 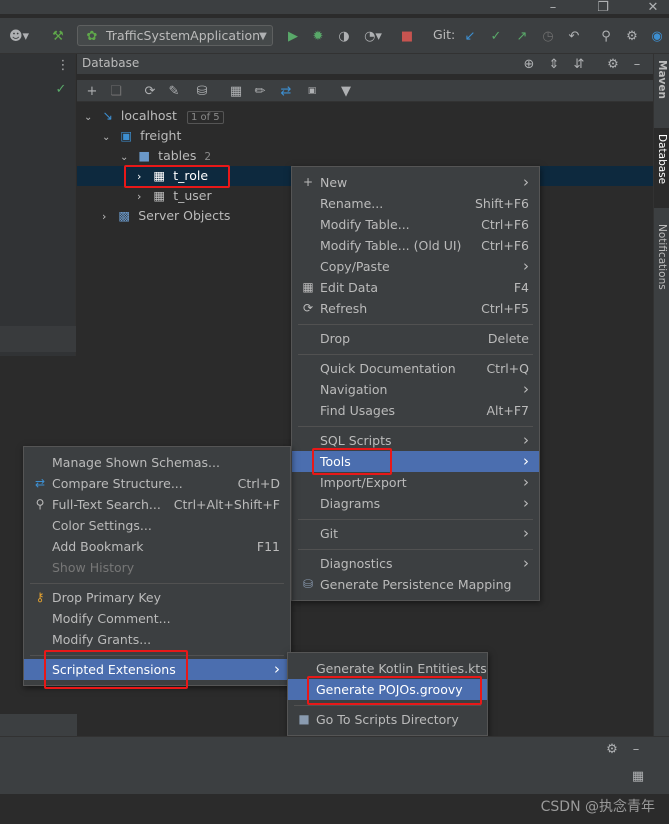 What do you see at coordinates (415, 182) in the screenshot?
I see `menu-item-new: + New ›` at bounding box center [415, 182].